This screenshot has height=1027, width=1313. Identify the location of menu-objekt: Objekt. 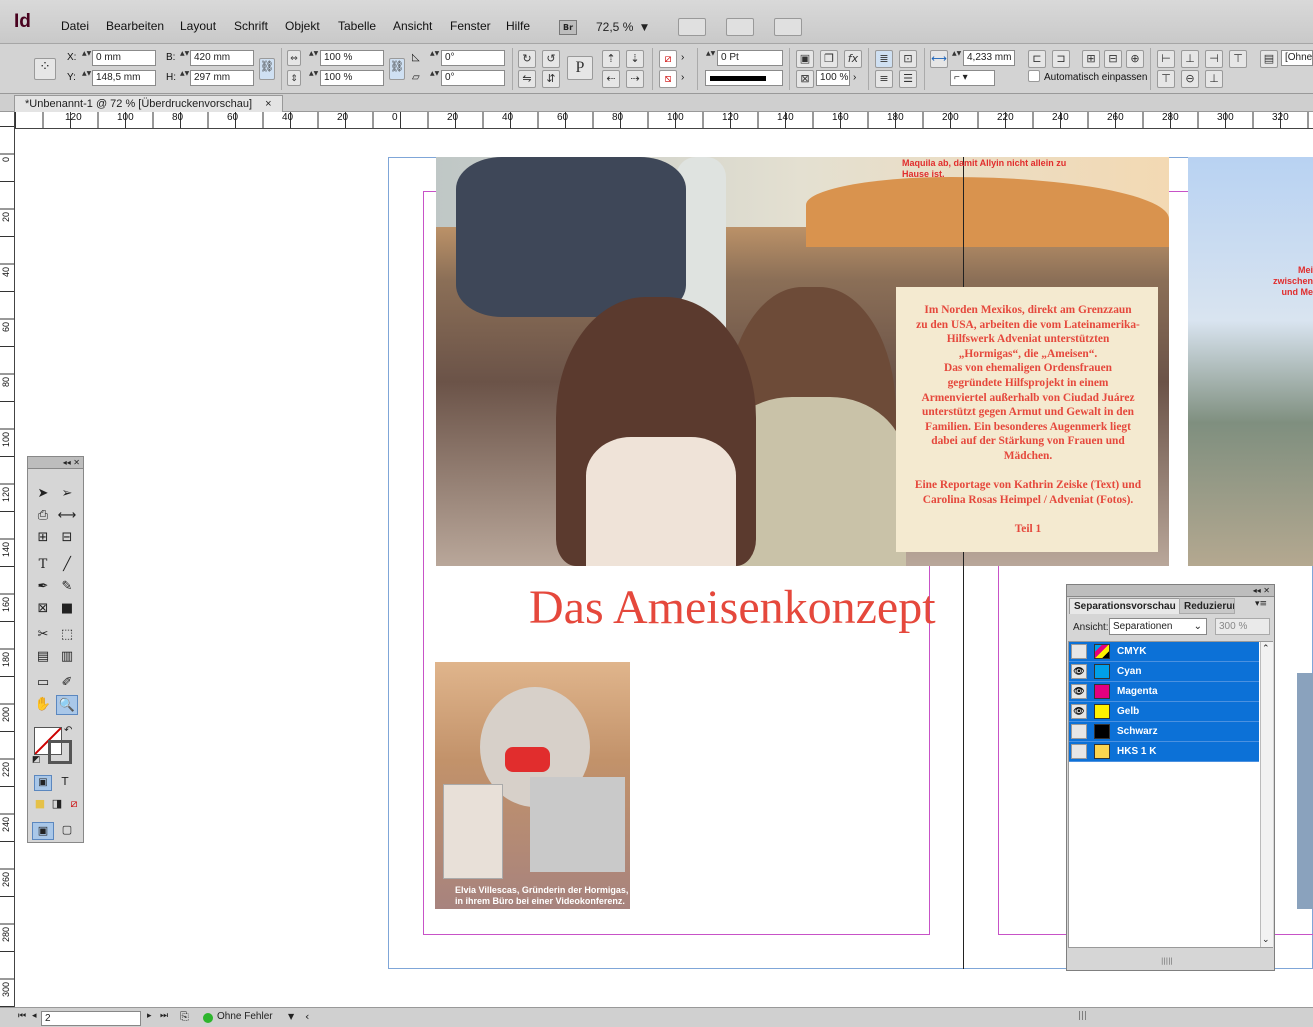
(302, 26).